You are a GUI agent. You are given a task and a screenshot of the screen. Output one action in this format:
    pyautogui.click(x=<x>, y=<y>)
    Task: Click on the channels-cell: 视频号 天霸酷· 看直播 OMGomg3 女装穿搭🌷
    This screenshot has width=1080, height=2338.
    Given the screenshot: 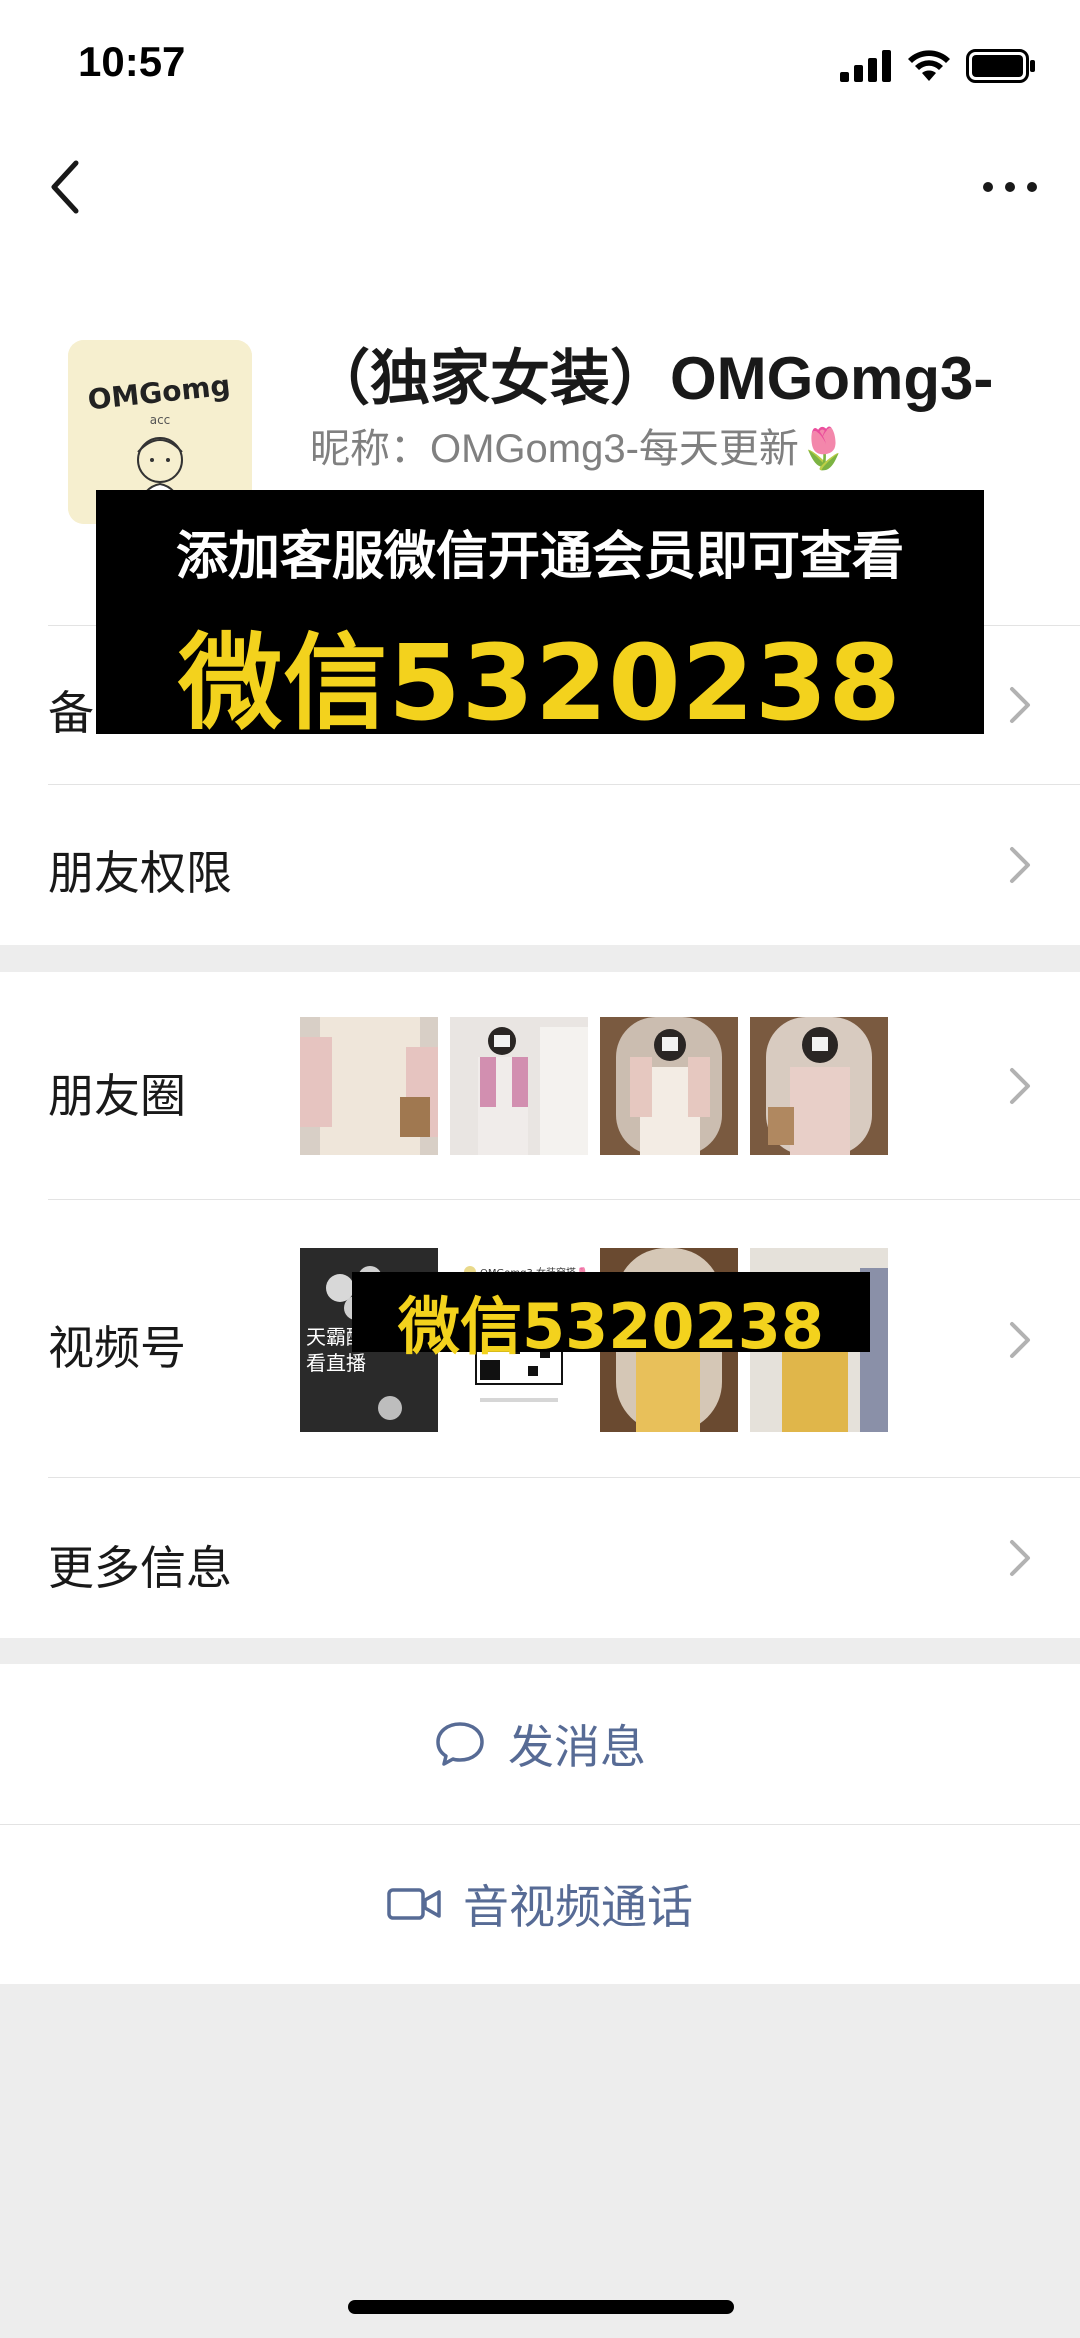 What is the action you would take?
    pyautogui.click(x=540, y=1339)
    